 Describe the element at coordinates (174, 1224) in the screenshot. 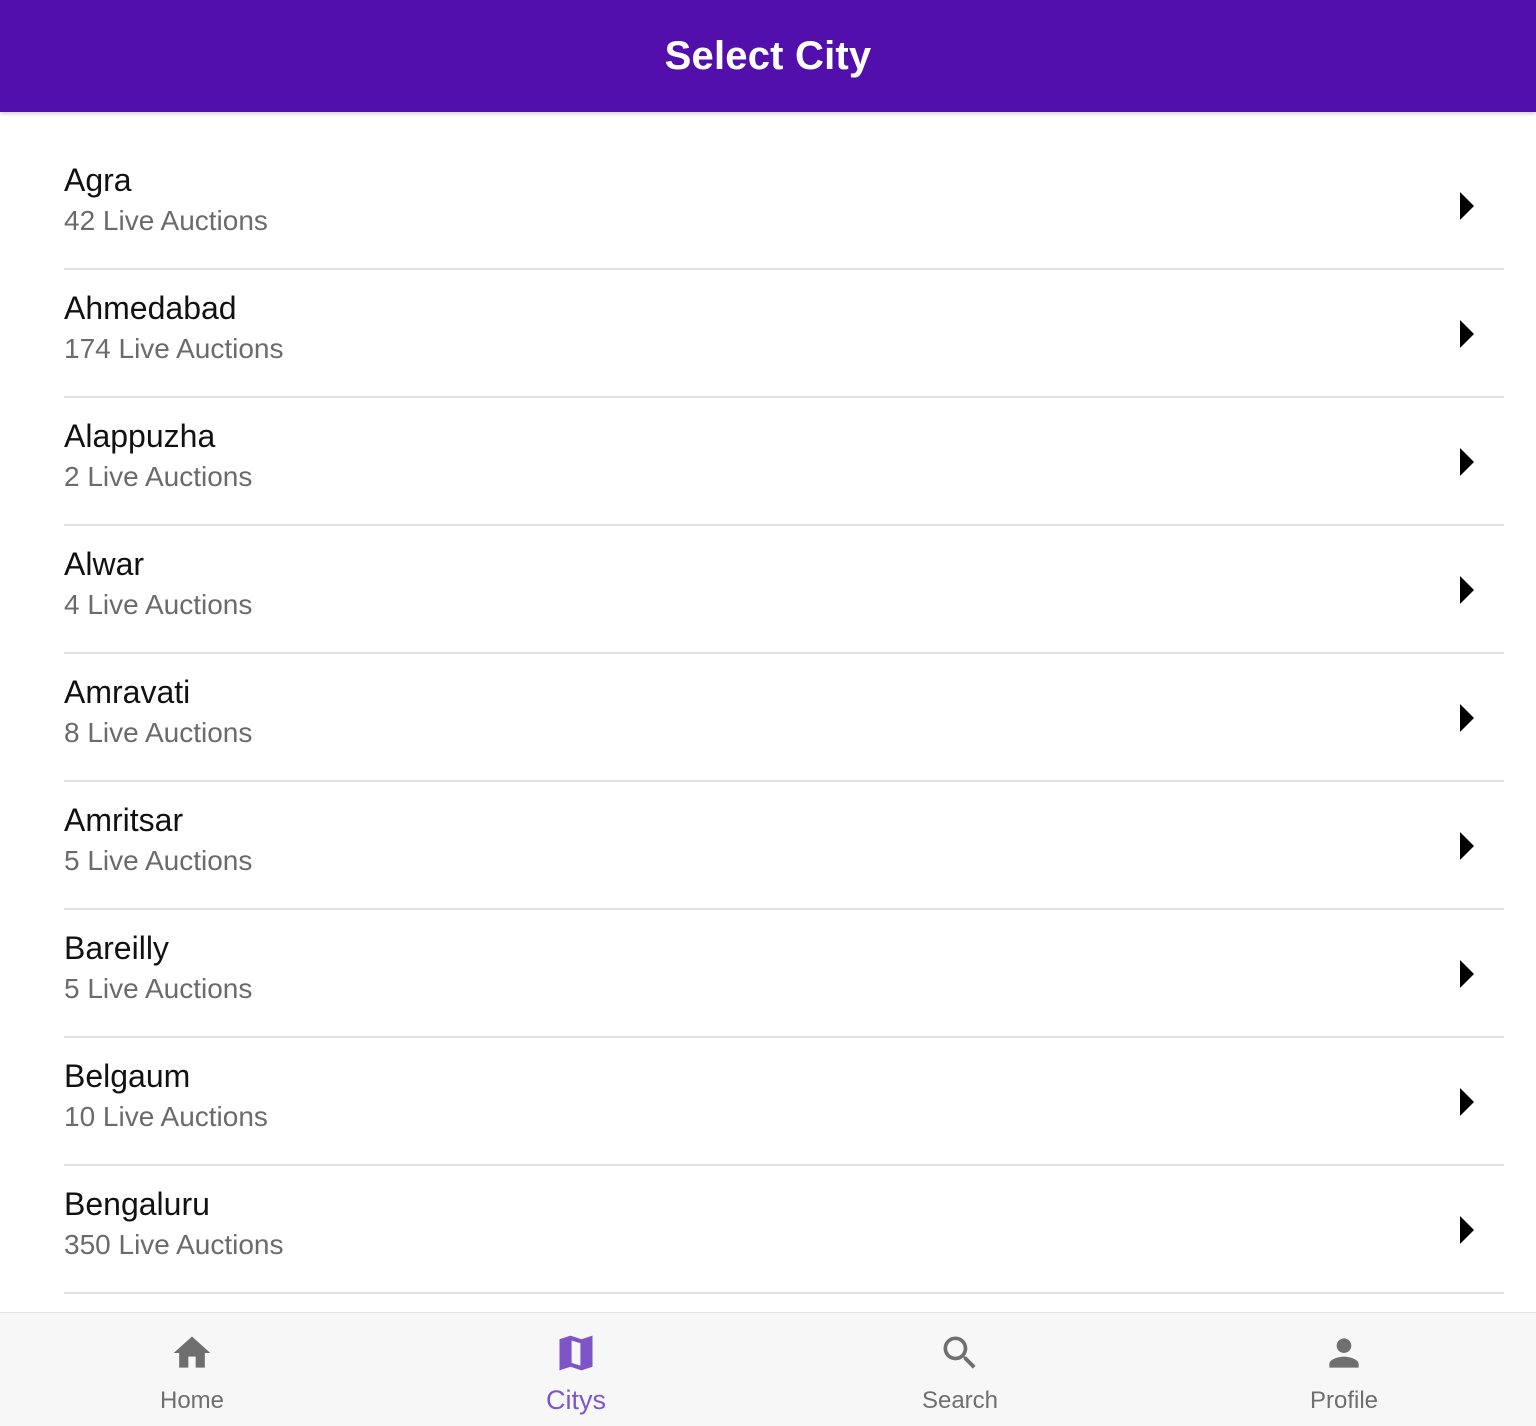

I see `list-item-text: Bengaluru 350 Live Auctions` at that location.